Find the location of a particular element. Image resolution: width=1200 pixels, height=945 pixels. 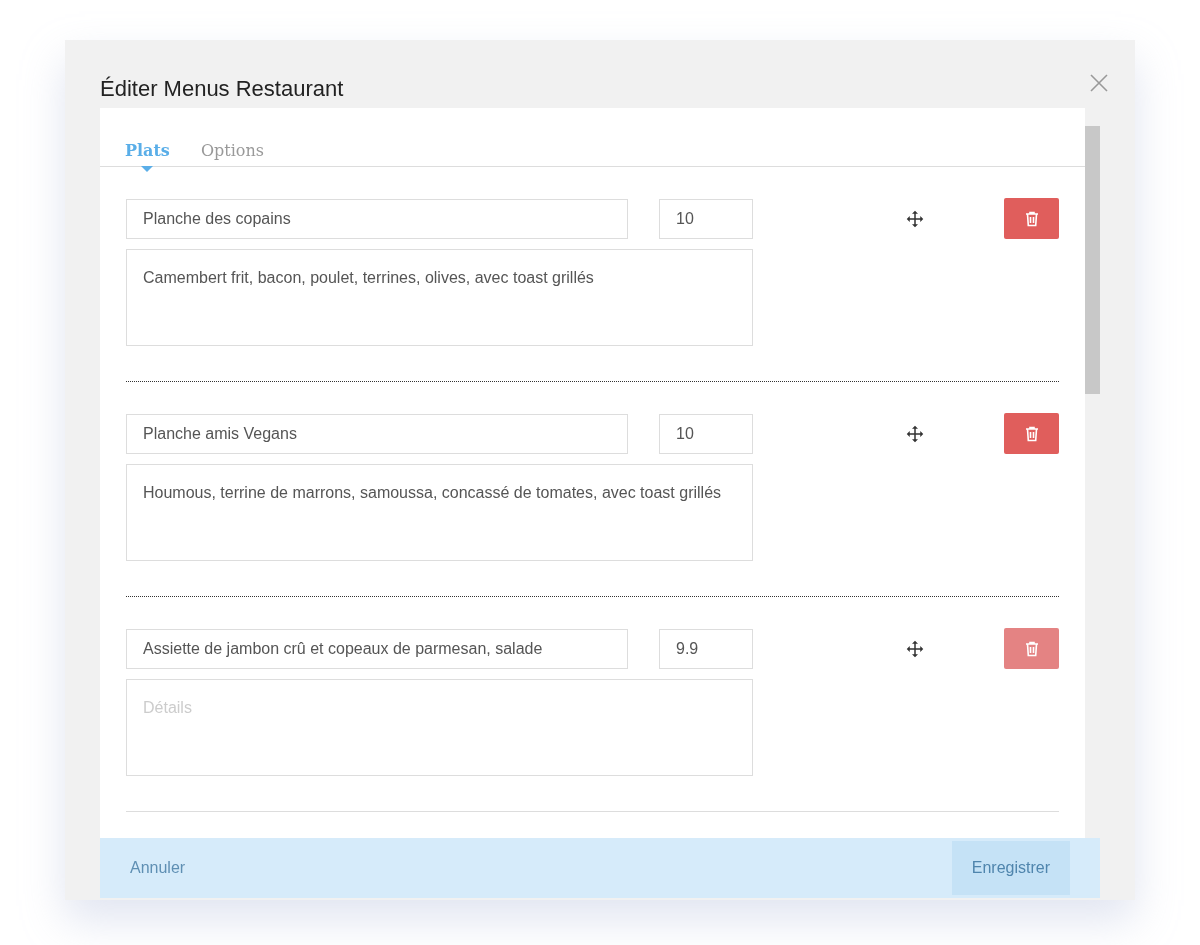

dish-name-field: Planche amis Vegans is located at coordinates (377, 433).